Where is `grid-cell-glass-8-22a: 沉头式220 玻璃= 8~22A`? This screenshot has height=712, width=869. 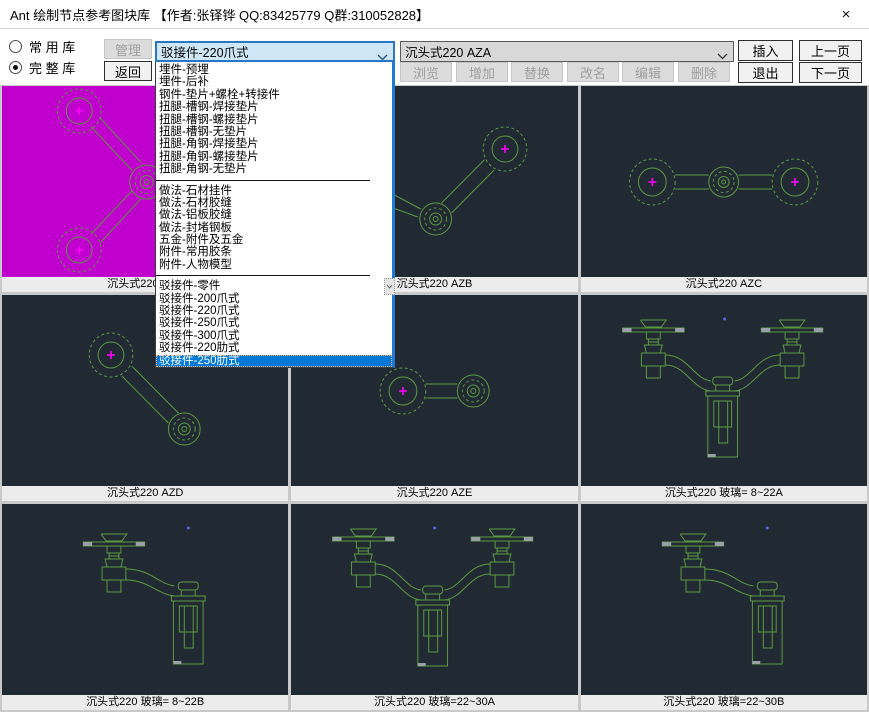 grid-cell-glass-8-22a: 沉头式220 玻璃= 8~22A is located at coordinates (723, 398).